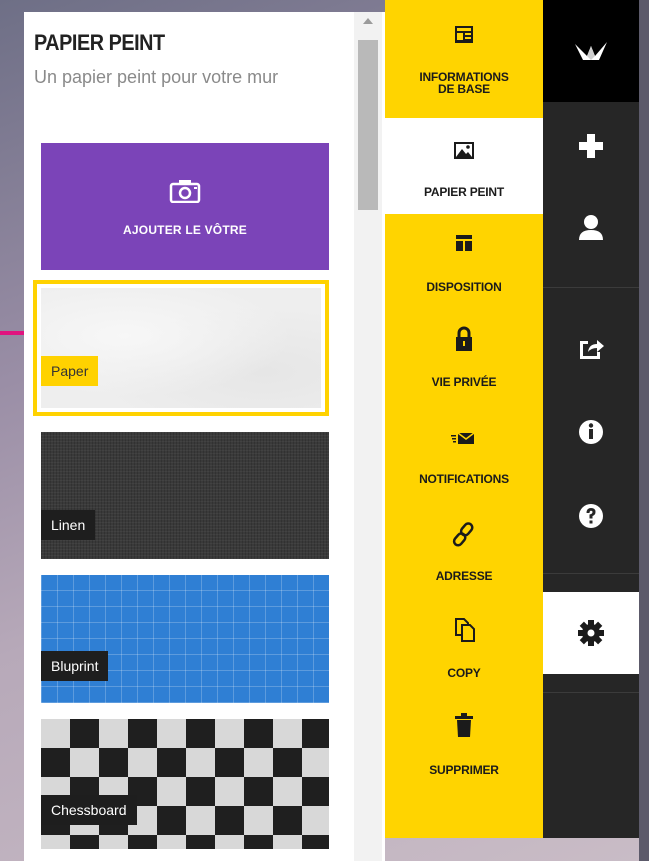 Image resolution: width=649 pixels, height=861 pixels. Describe the element at coordinates (368, 125) in the screenshot. I see `scroll-thumb` at that location.